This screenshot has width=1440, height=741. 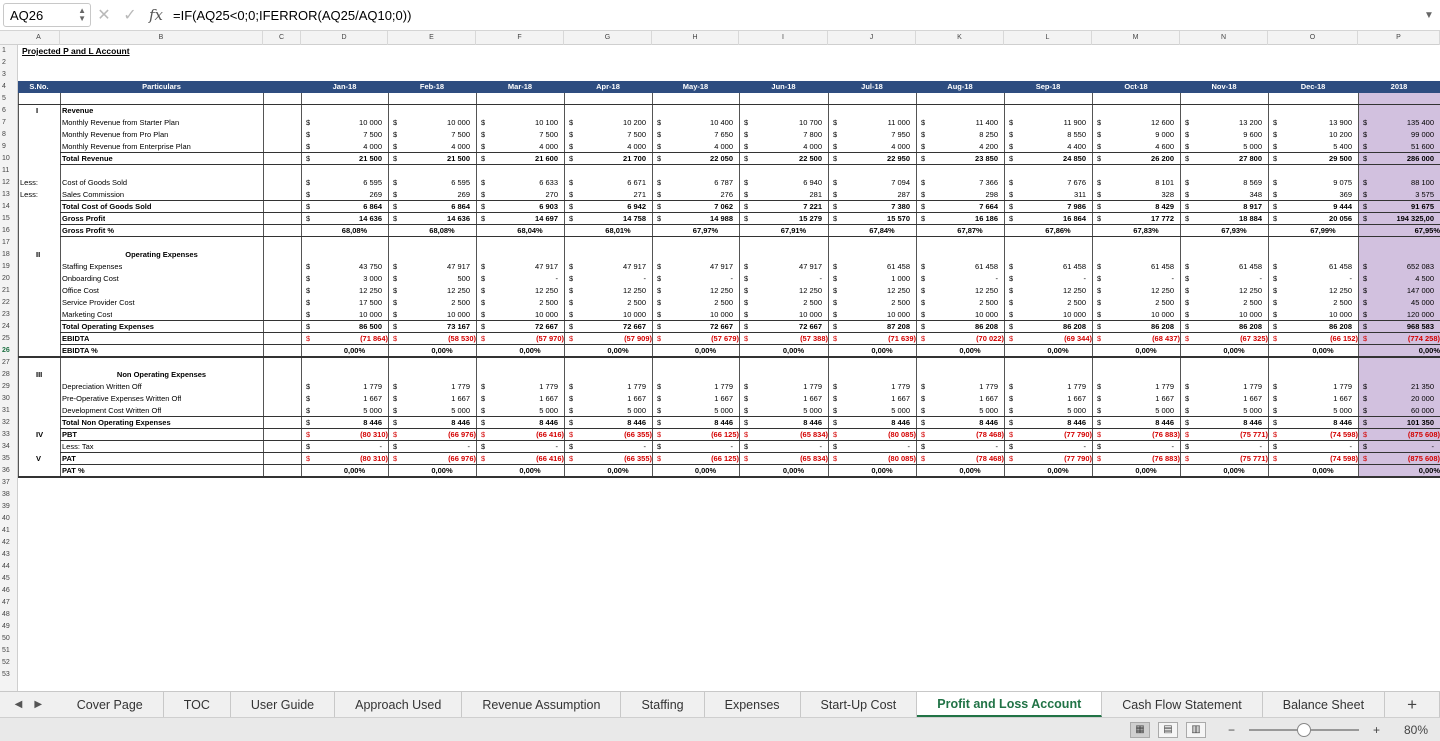 I want to click on name-box-stepper-icon: ▲ ▼, so click(x=82, y=15).